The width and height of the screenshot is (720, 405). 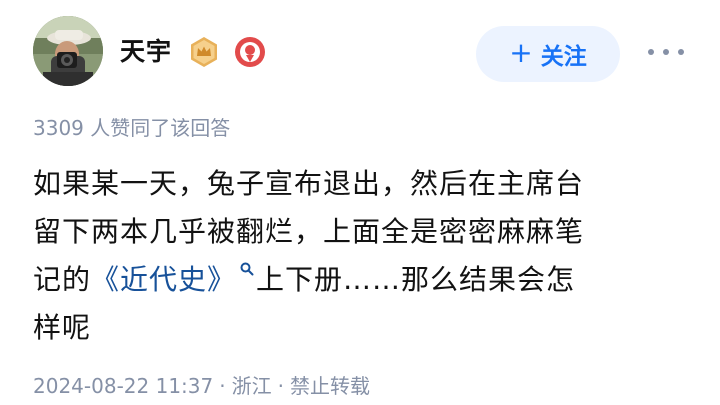 I want to click on avatar-photo, so click(x=68, y=51).